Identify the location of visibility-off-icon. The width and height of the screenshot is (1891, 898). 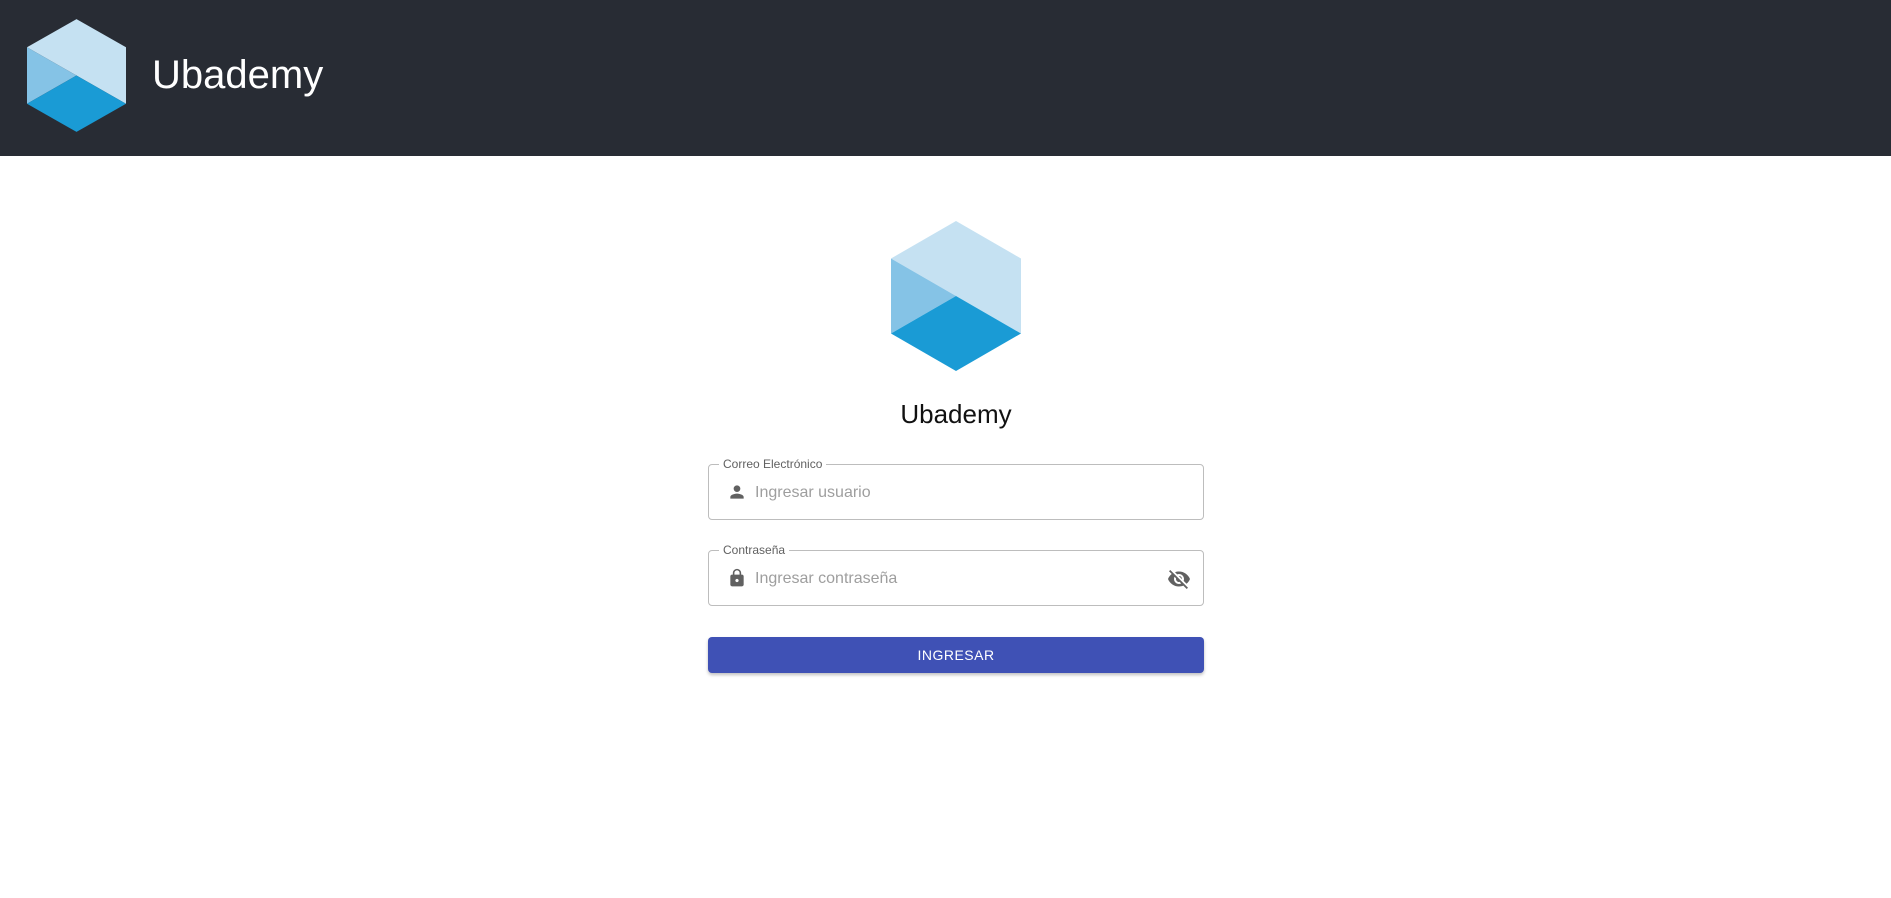
(1179, 579).